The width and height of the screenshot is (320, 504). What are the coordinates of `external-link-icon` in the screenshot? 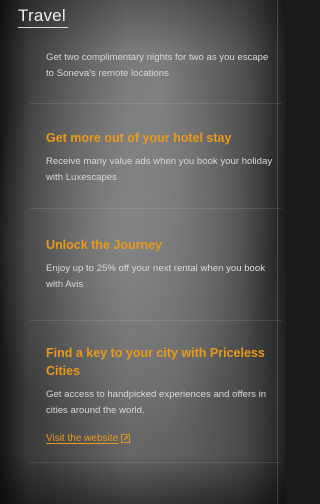 It's located at (126, 438).